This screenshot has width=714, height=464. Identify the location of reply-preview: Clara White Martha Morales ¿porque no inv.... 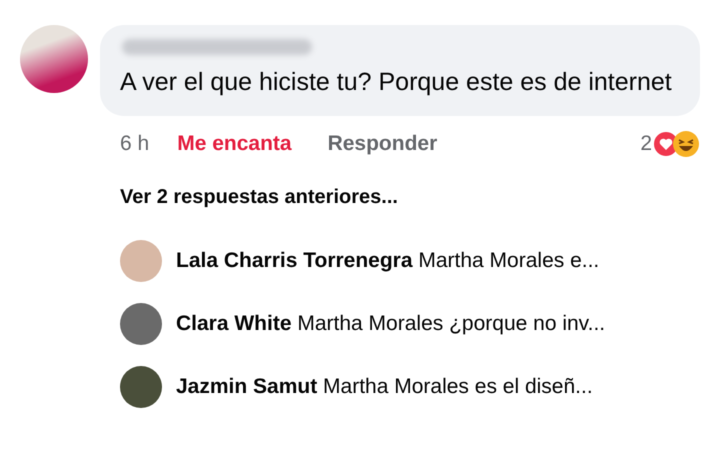
(391, 324).